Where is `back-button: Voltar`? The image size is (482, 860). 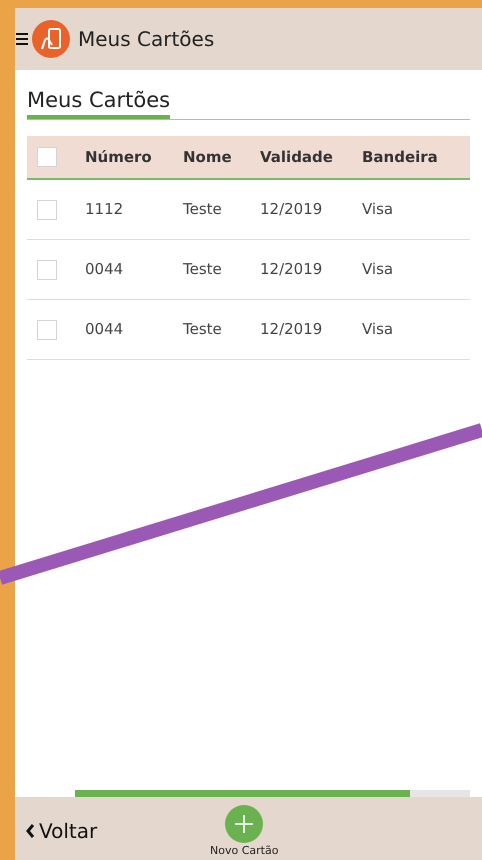
back-button: Voltar is located at coordinates (61, 831).